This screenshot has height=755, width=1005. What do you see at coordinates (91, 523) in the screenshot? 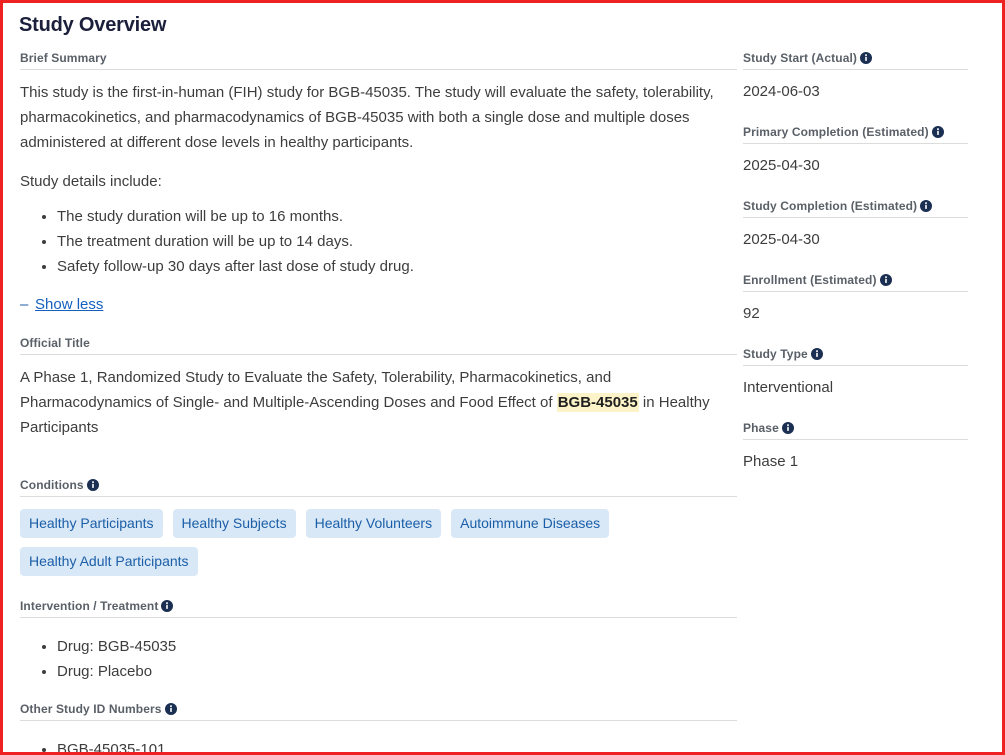
I see `condition-tag: Healthy Participants` at bounding box center [91, 523].